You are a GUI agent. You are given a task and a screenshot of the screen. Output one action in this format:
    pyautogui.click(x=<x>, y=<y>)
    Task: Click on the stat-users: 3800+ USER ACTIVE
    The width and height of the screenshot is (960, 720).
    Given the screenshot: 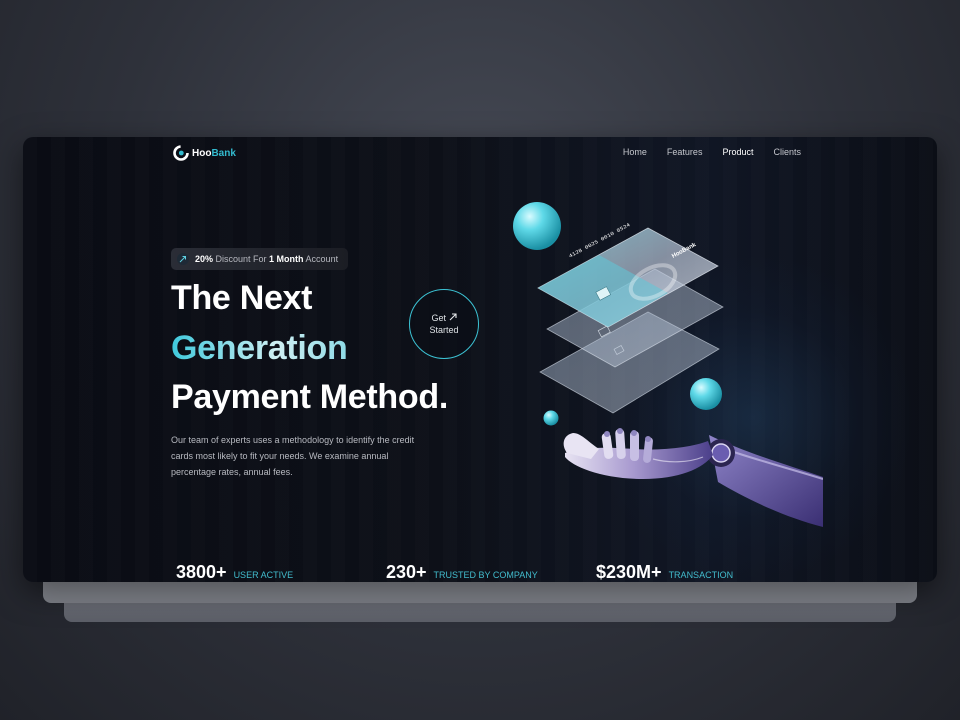 What is the action you would take?
    pyautogui.click(x=234, y=572)
    